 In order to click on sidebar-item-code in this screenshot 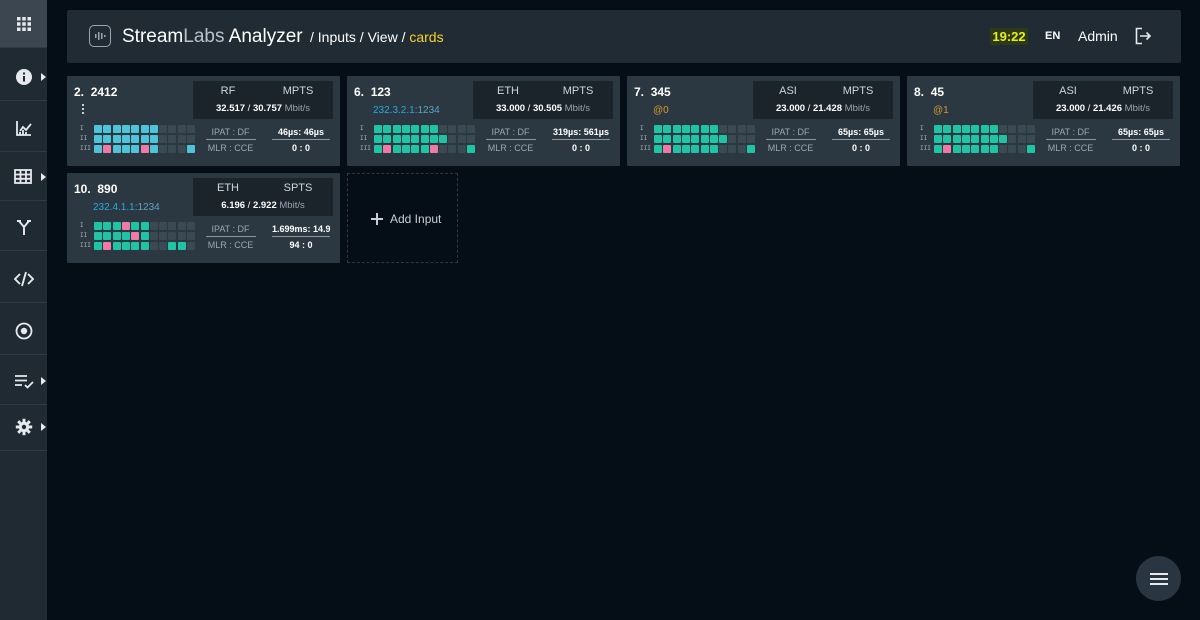, I will do `click(23, 279)`.